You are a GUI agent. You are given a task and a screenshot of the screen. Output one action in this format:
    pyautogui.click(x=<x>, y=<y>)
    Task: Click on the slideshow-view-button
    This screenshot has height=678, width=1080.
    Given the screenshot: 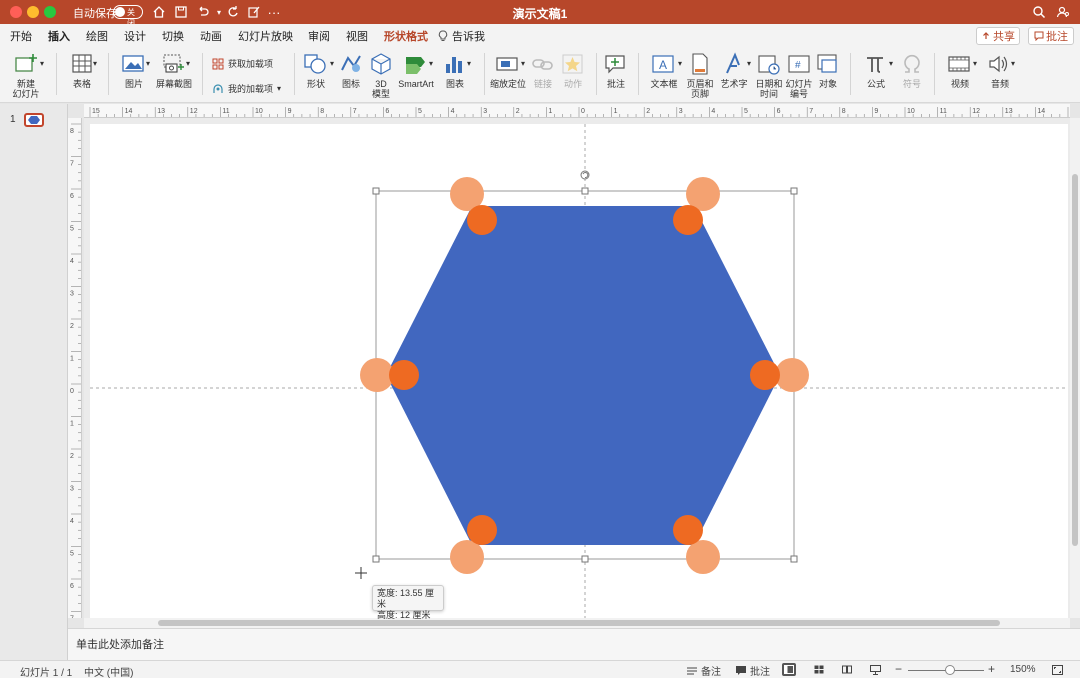 What is the action you would take?
    pyautogui.click(x=875, y=669)
    